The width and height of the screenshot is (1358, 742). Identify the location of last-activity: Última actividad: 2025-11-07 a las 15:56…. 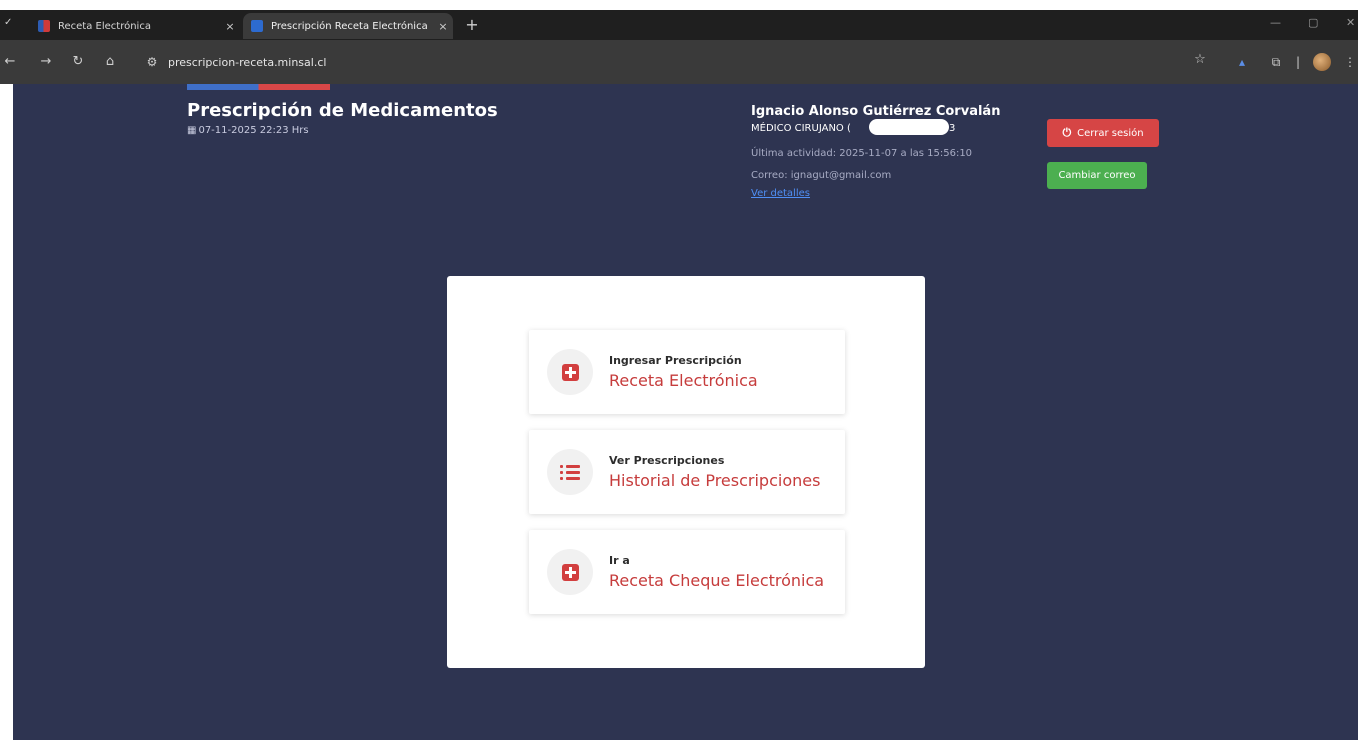
(862, 153).